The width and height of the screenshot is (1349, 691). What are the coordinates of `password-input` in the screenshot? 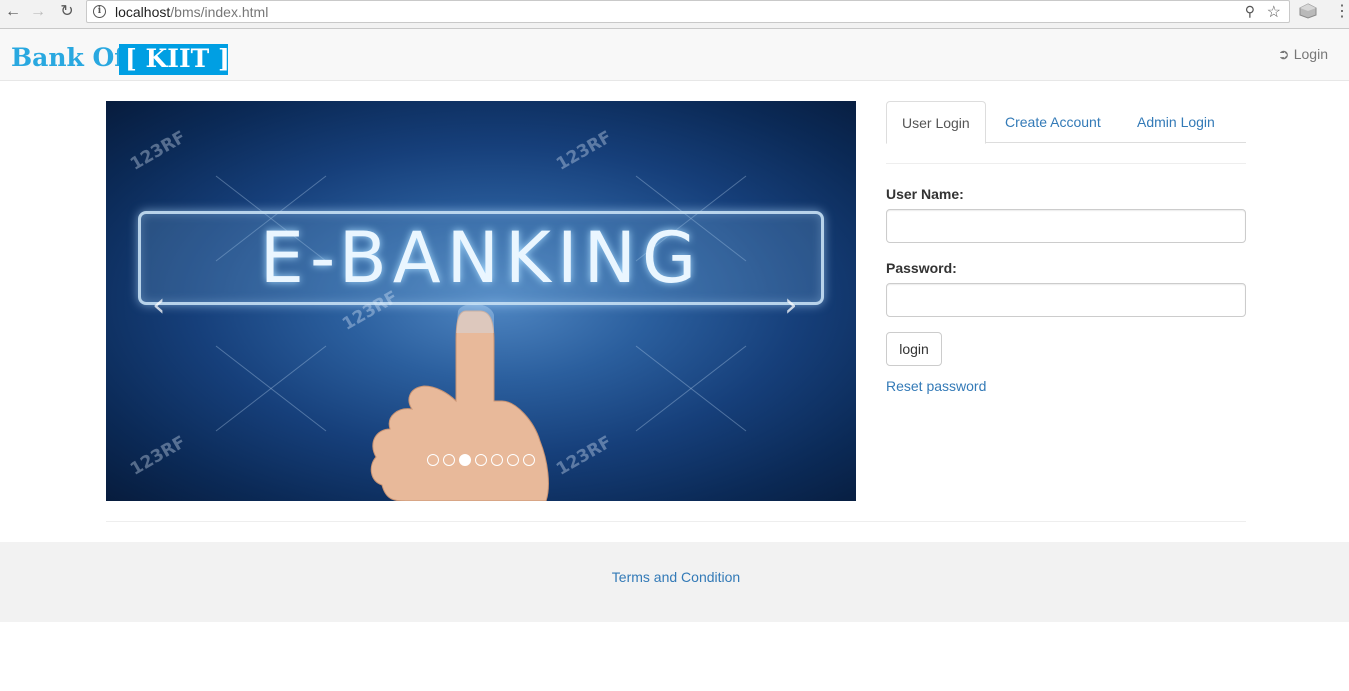 It's located at (1066, 300).